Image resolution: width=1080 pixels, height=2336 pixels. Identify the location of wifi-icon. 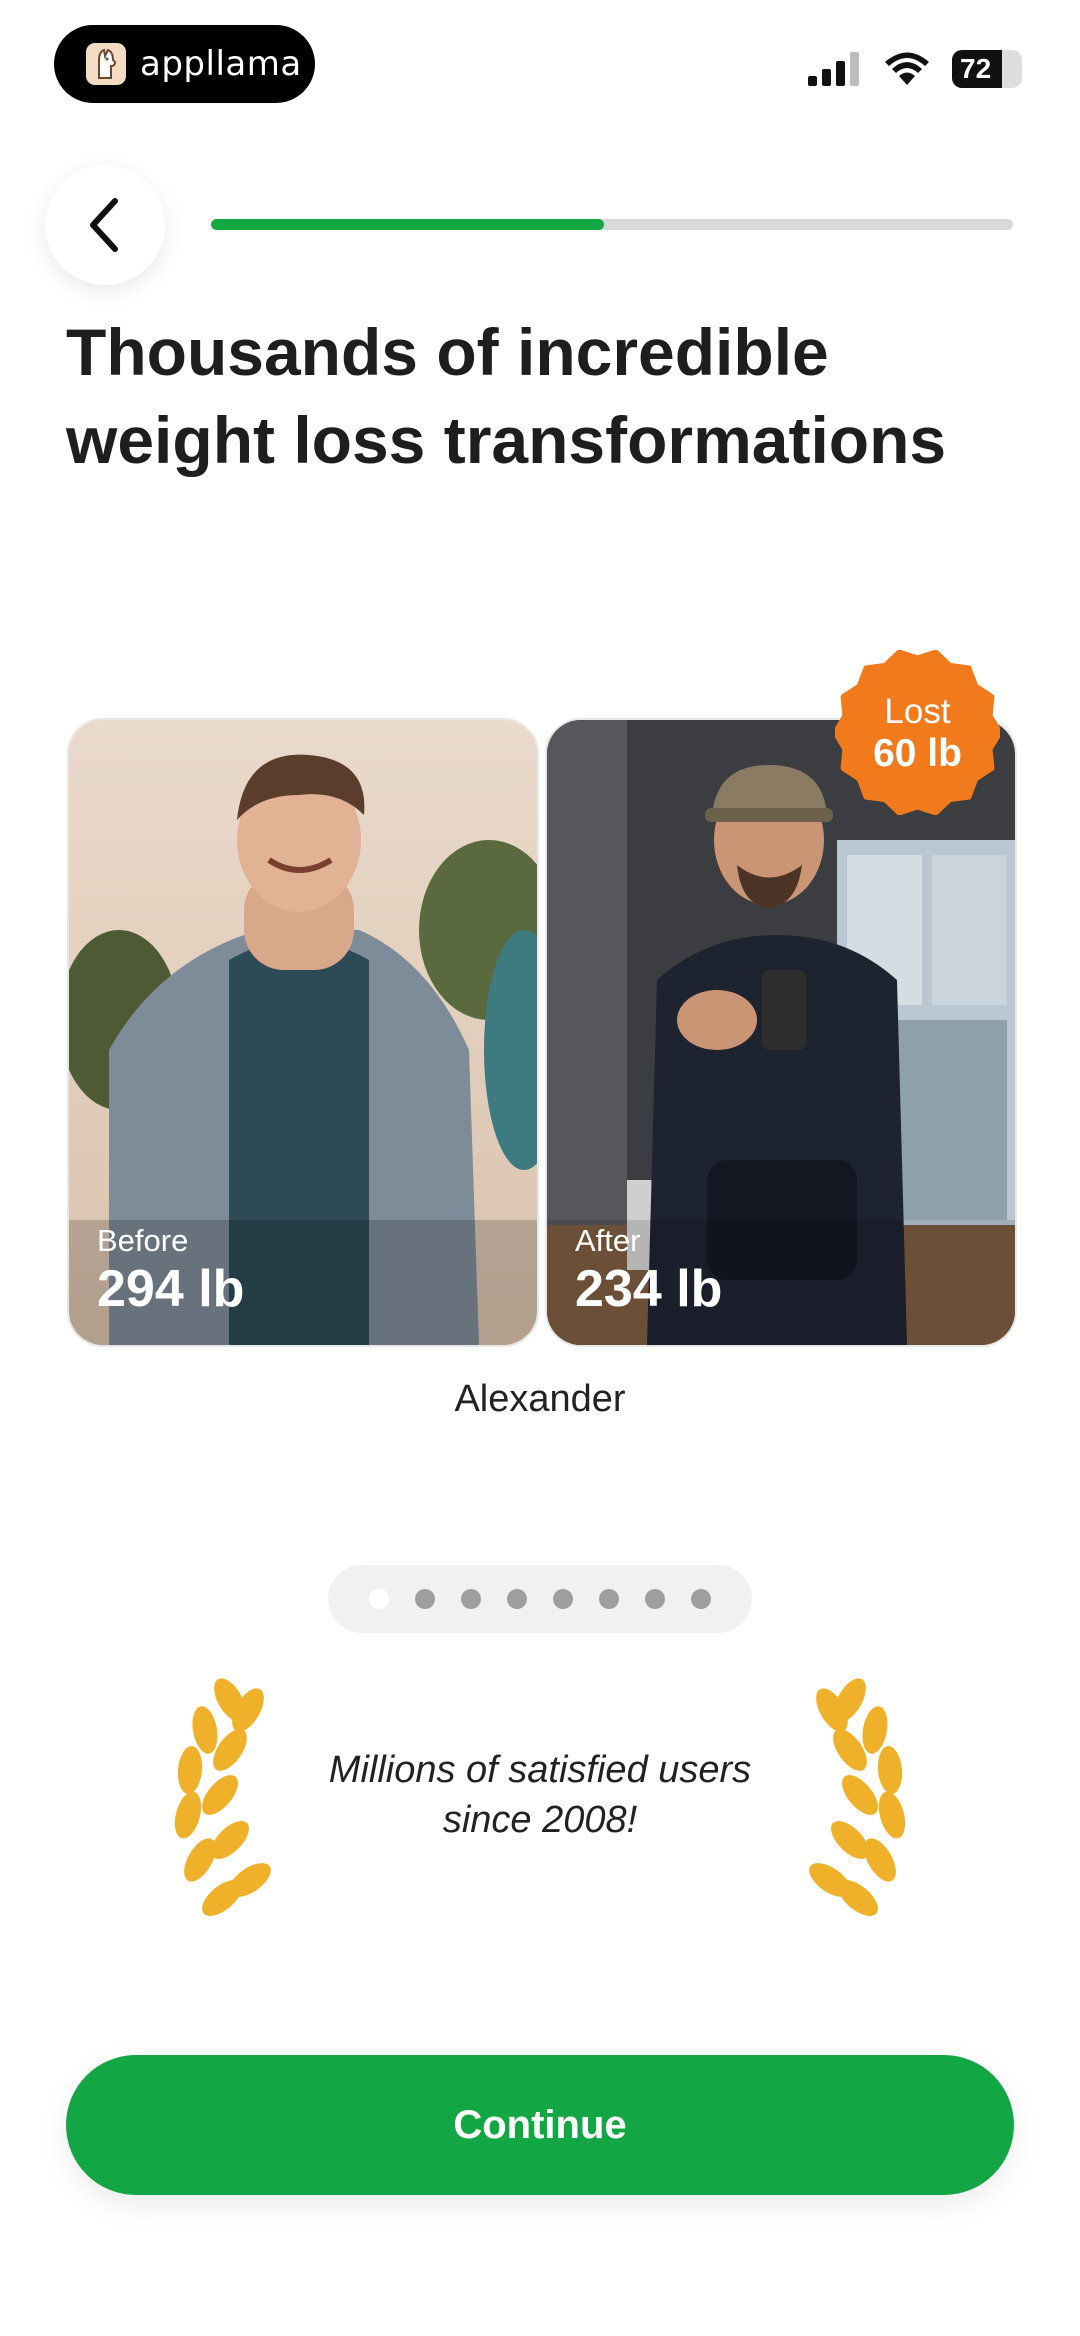
(907, 68).